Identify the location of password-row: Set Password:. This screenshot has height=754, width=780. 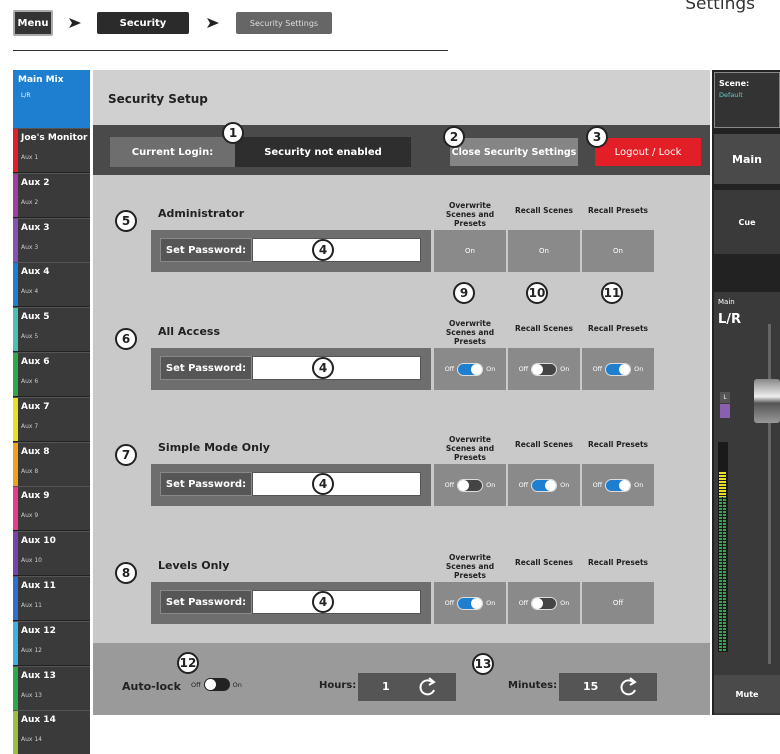
(291, 485).